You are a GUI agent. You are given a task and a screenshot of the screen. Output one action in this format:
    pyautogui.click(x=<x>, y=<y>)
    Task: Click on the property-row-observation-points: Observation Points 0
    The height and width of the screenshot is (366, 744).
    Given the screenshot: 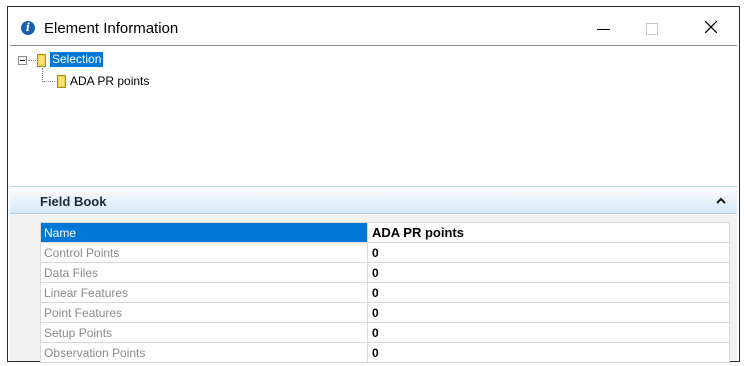 What is the action you would take?
    pyautogui.click(x=385, y=352)
    